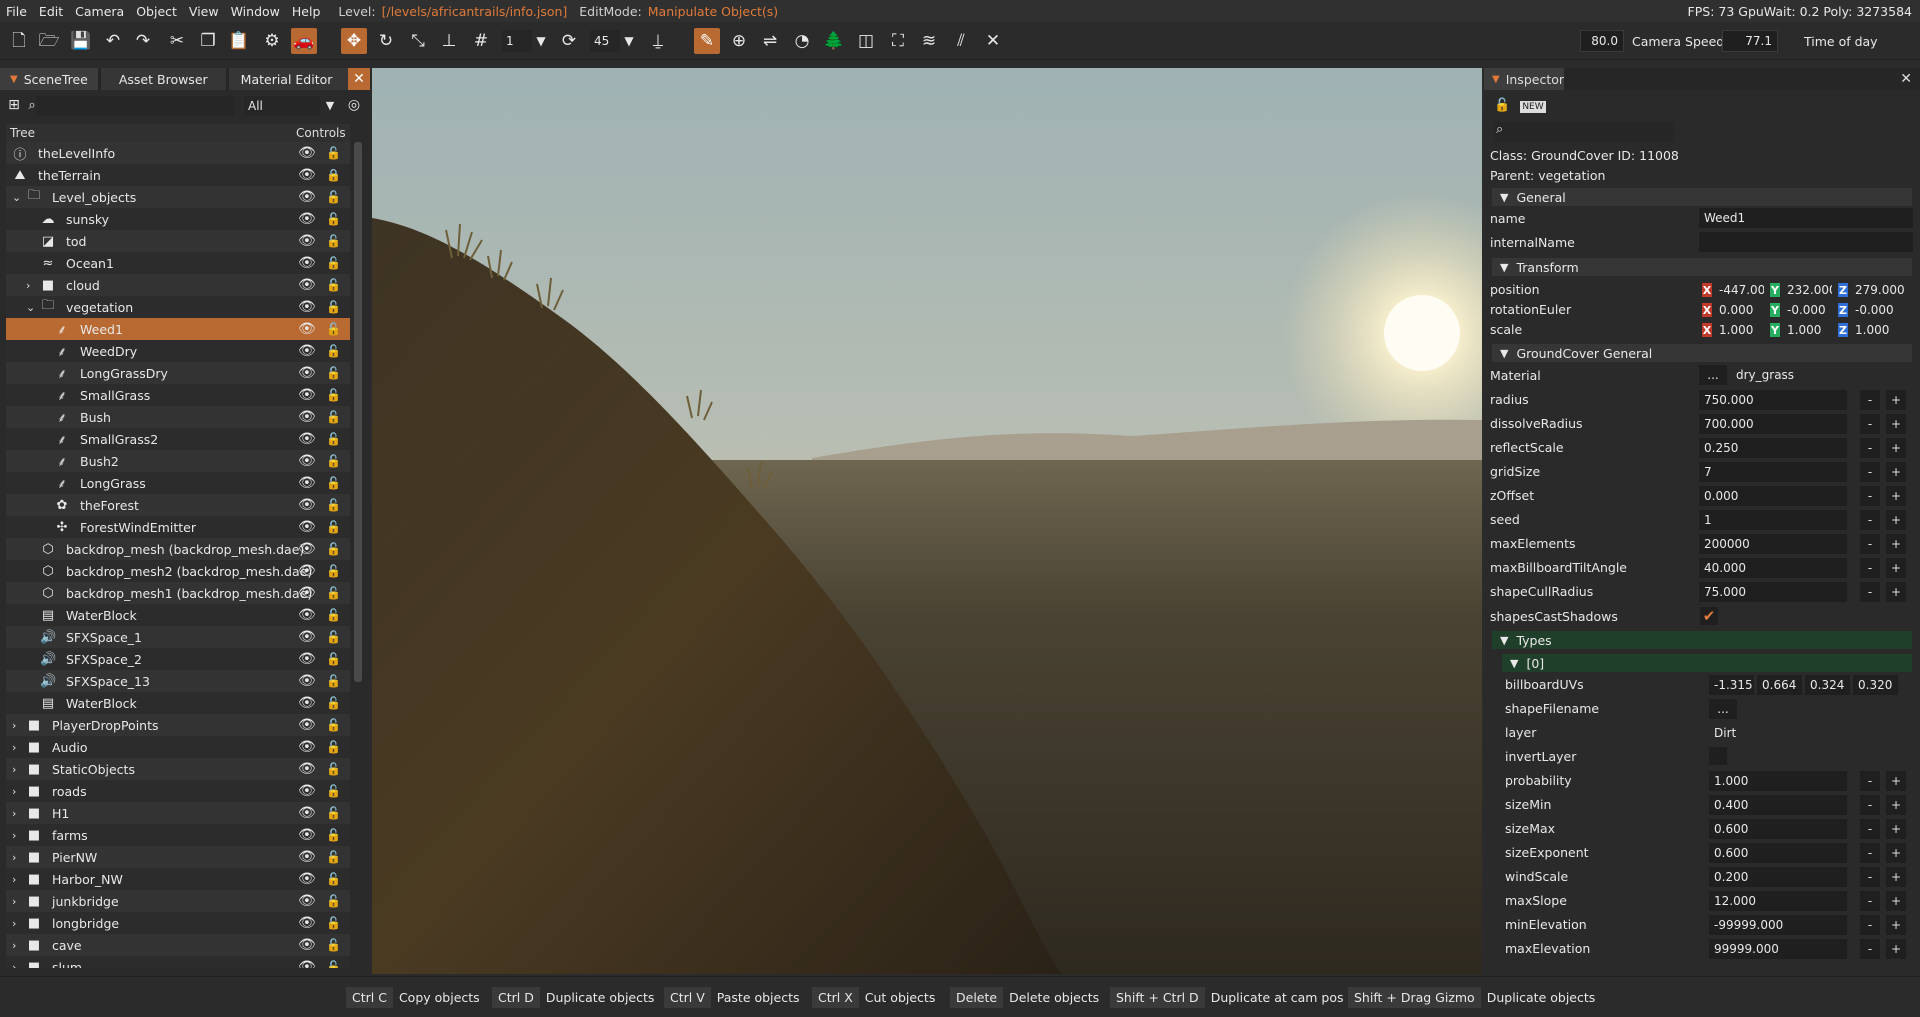 This screenshot has height=1017, width=1920. Describe the element at coordinates (1702, 197) in the screenshot. I see `section-general: ▼ General` at that location.